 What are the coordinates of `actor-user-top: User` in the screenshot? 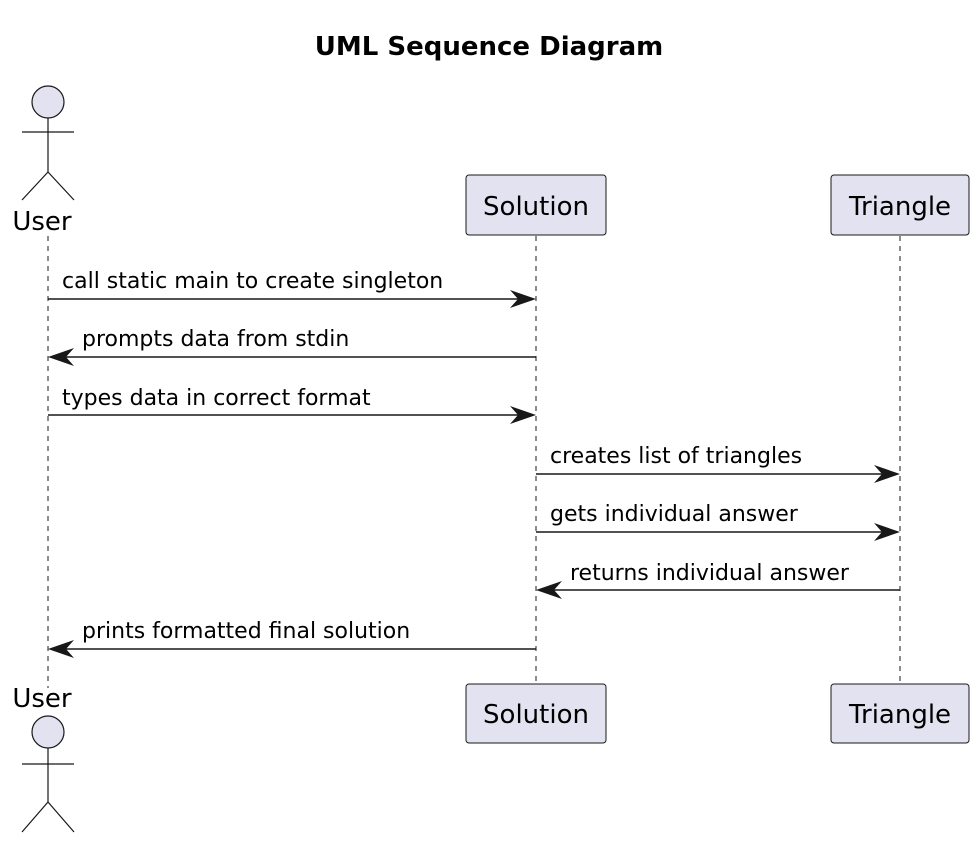 It's located at (43, 161).